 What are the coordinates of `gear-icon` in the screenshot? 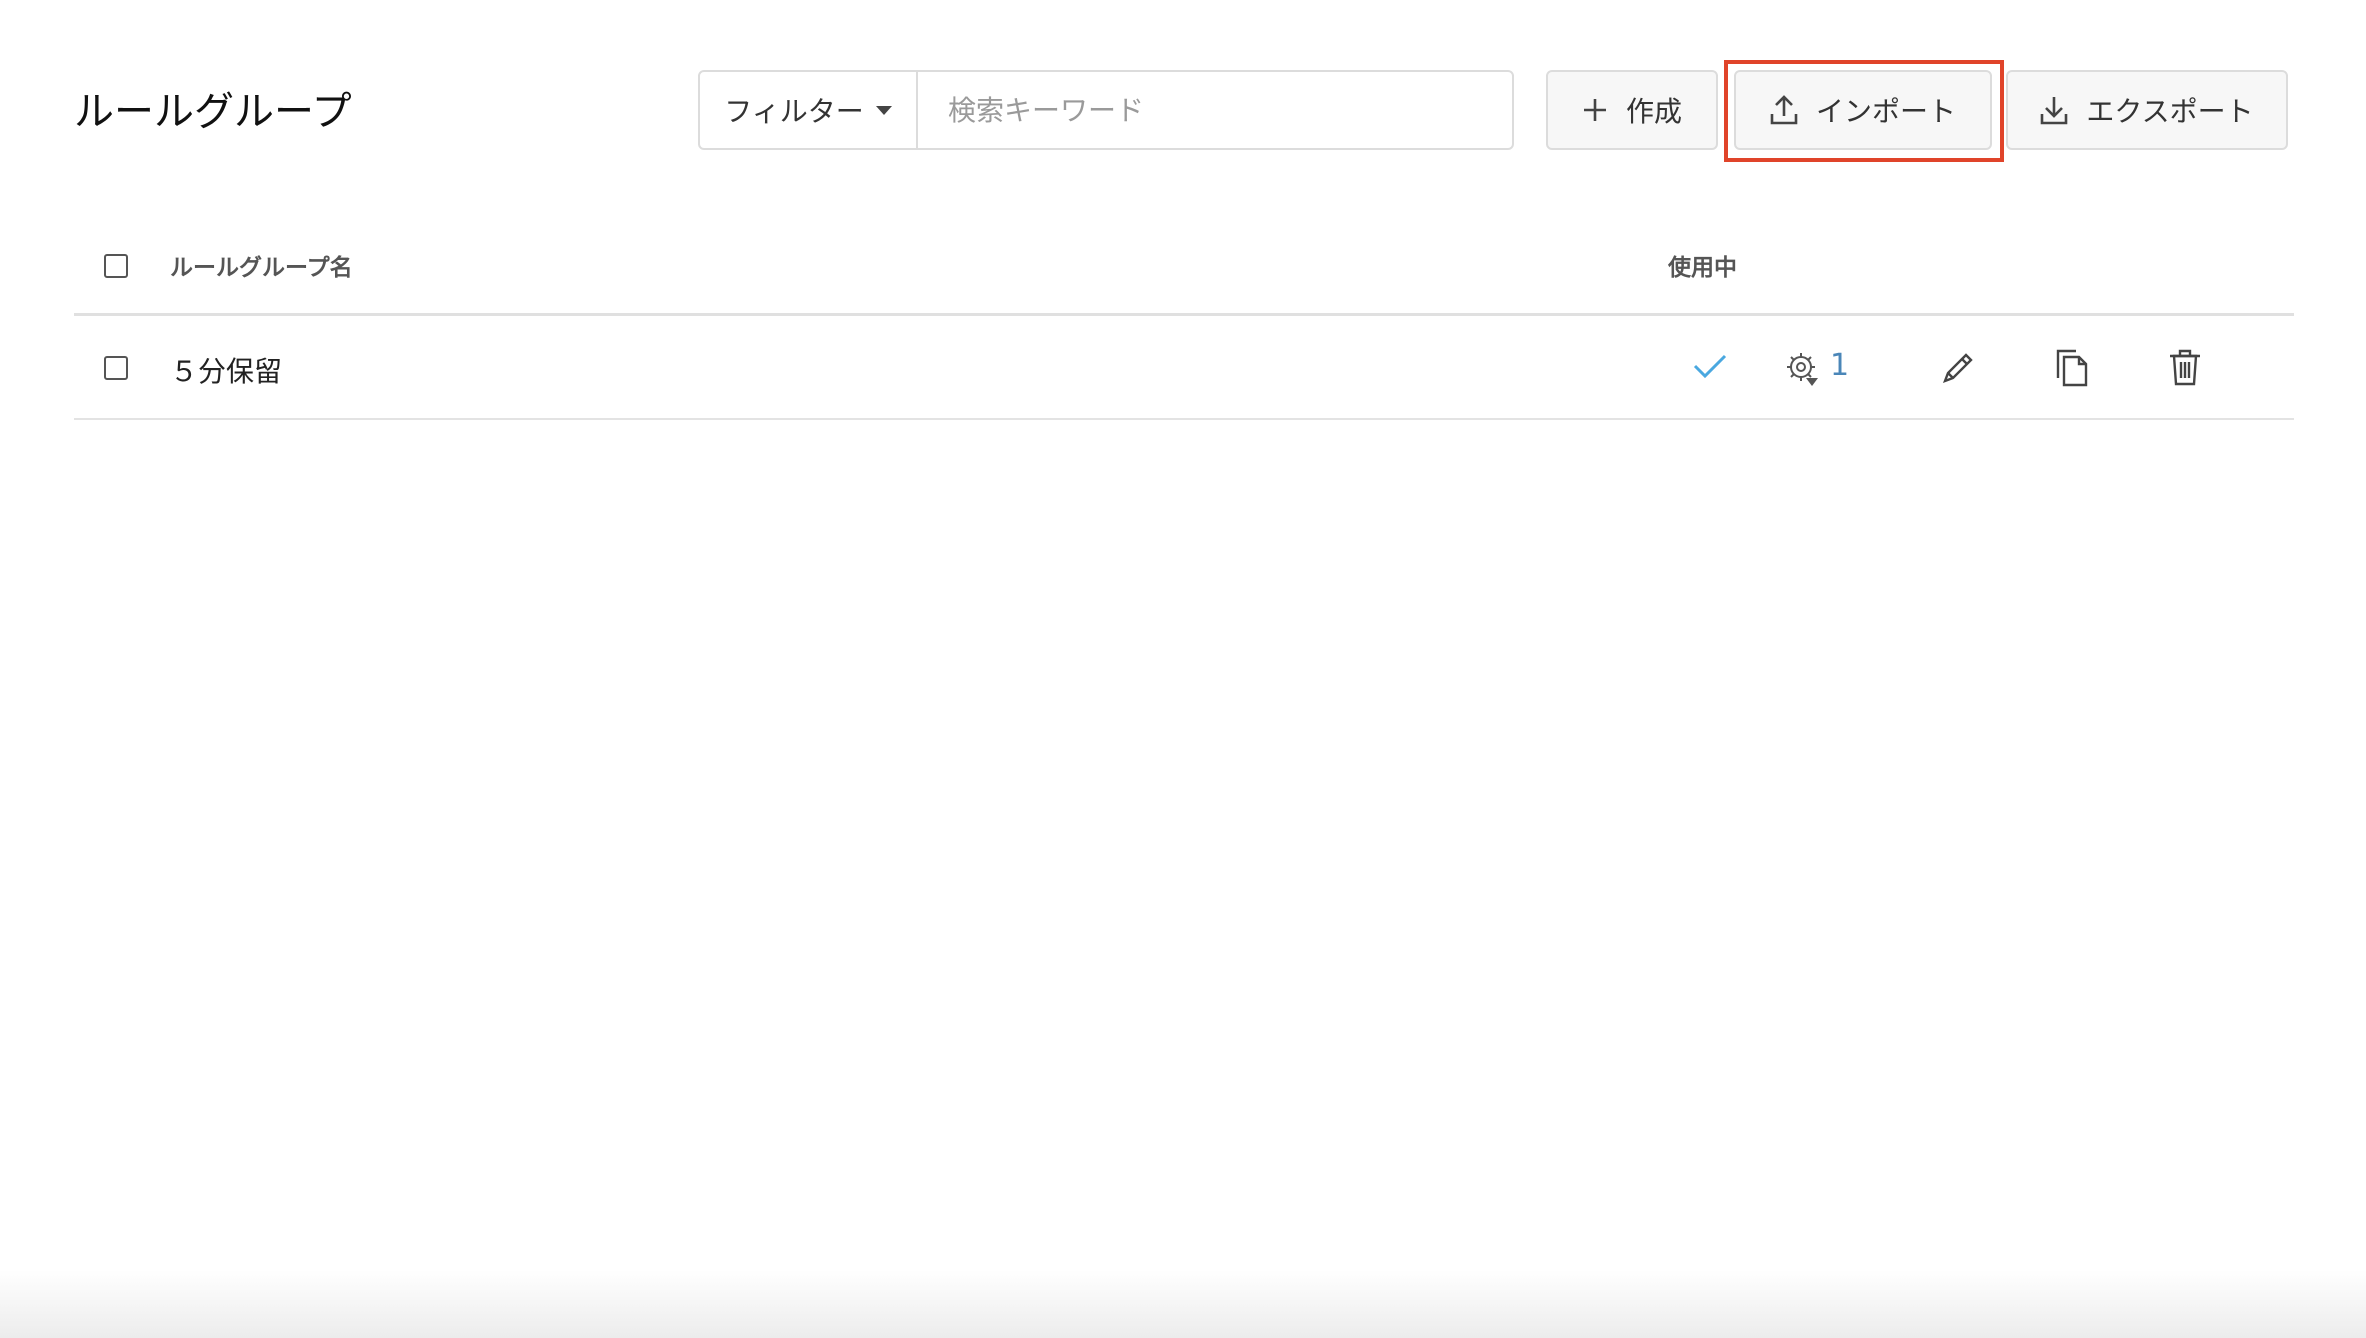 It's located at (1803, 371).